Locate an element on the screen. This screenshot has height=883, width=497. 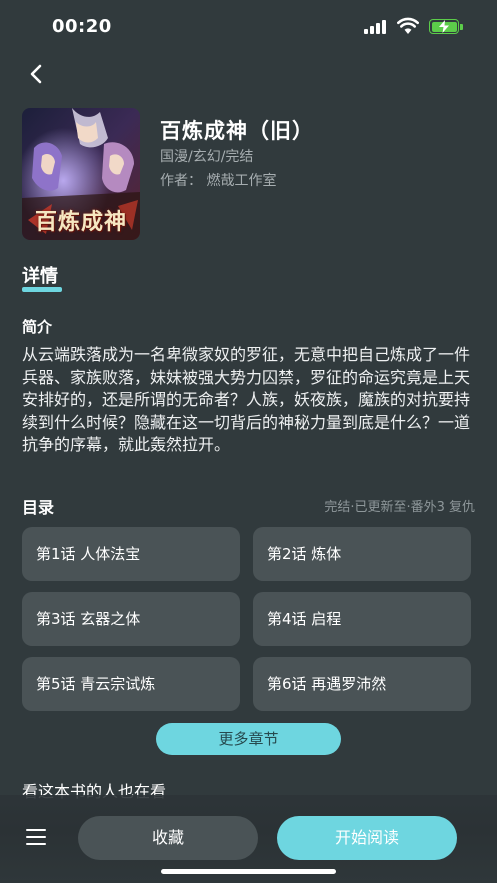
book-title: 百炼成神（旧） is located at coordinates (237, 131).